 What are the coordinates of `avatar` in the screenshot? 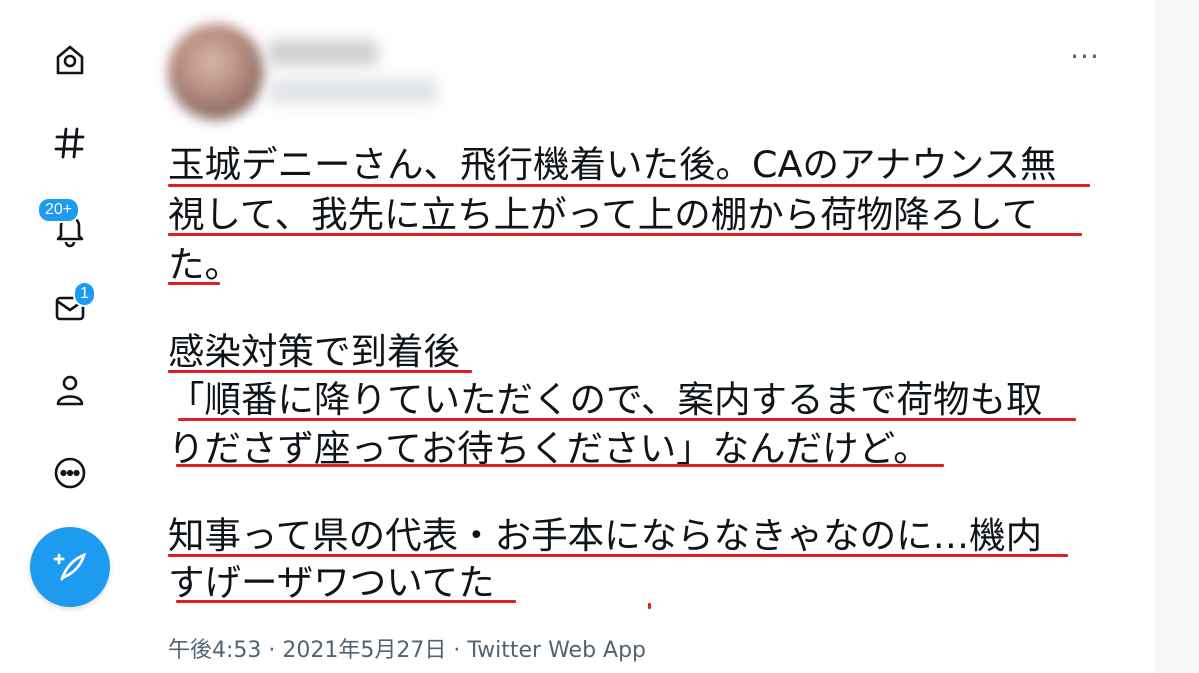 It's located at (216, 72).